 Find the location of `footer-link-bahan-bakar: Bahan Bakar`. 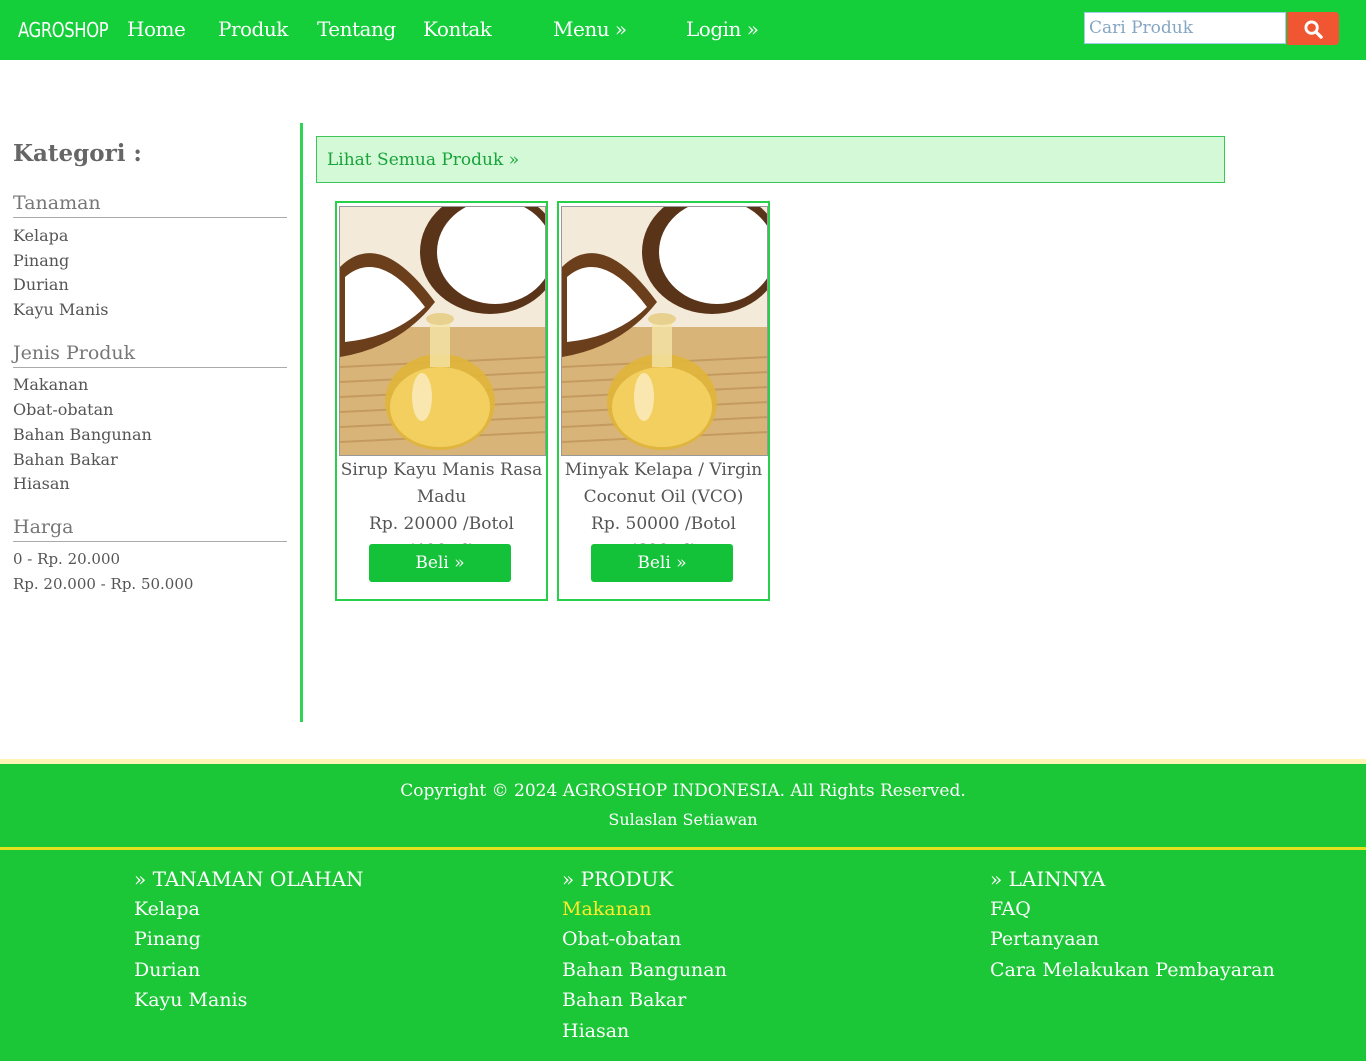

footer-link-bahan-bakar: Bahan Bakar is located at coordinates (624, 1000).